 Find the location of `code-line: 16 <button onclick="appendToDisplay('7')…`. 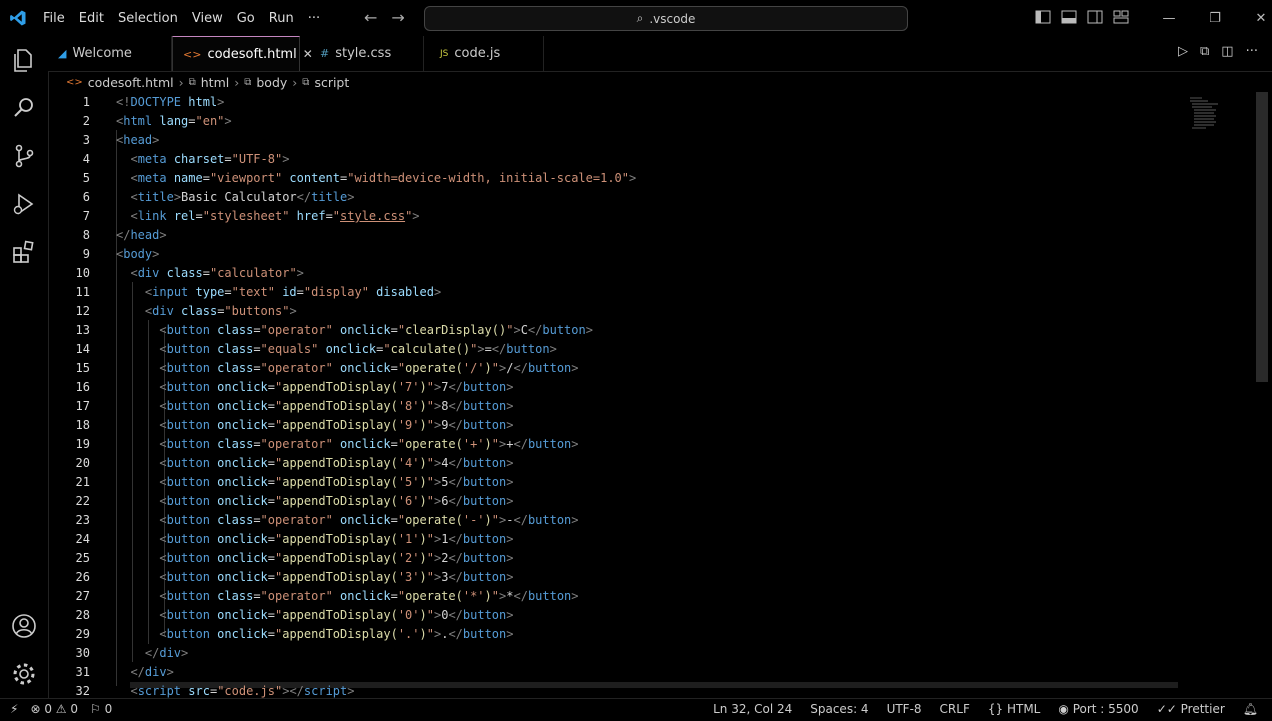

code-line: 16 <button onclick="appendToDisplay('7')… is located at coordinates (608, 387).